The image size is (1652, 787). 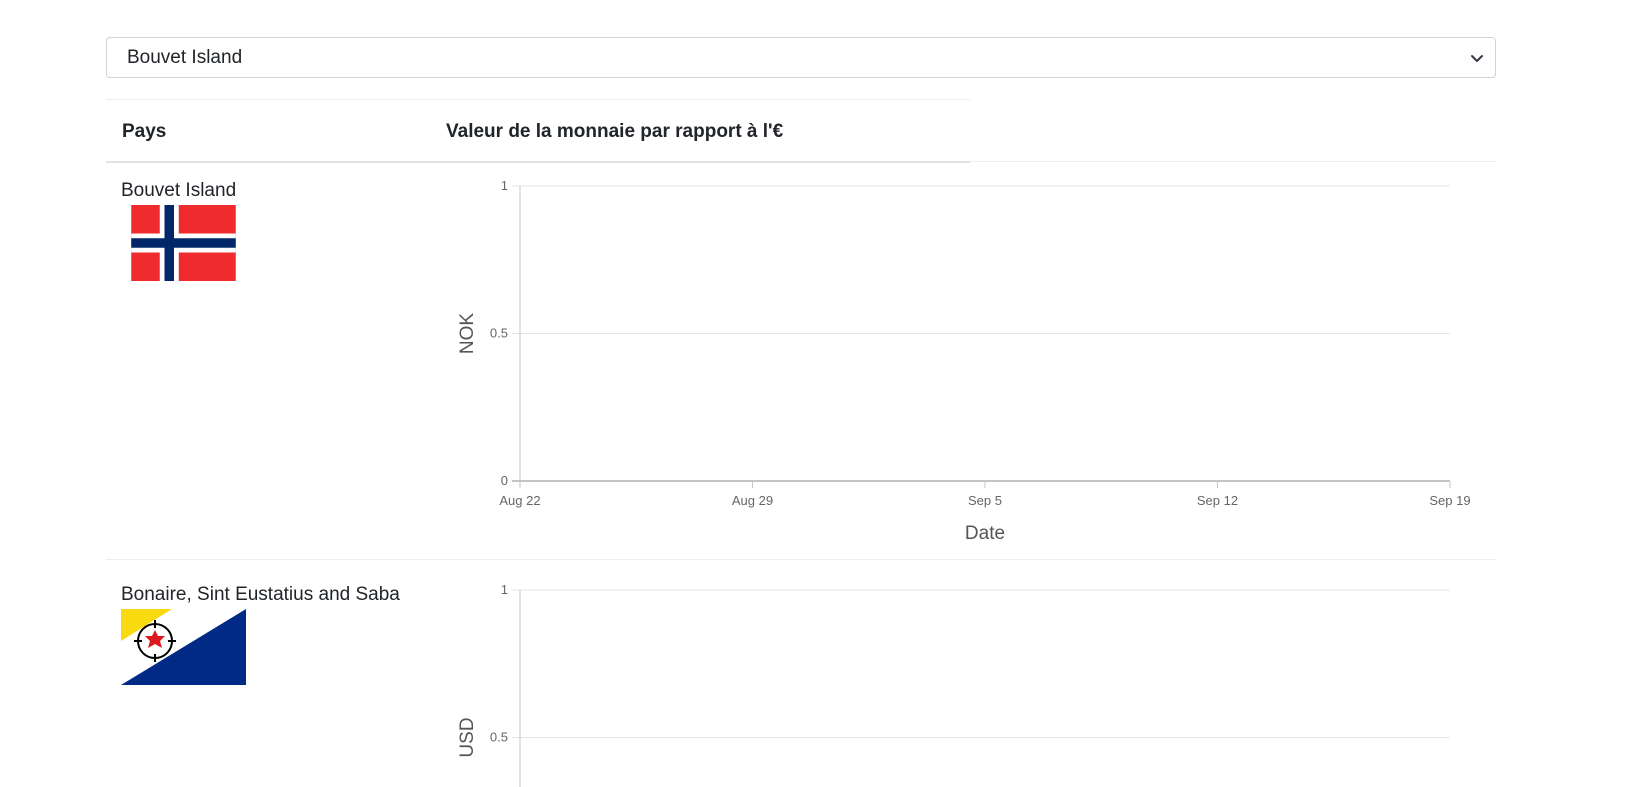 What do you see at coordinates (615, 131) in the screenshot?
I see `header-value-label: Valeur de la monnaie par rapport à l'€` at bounding box center [615, 131].